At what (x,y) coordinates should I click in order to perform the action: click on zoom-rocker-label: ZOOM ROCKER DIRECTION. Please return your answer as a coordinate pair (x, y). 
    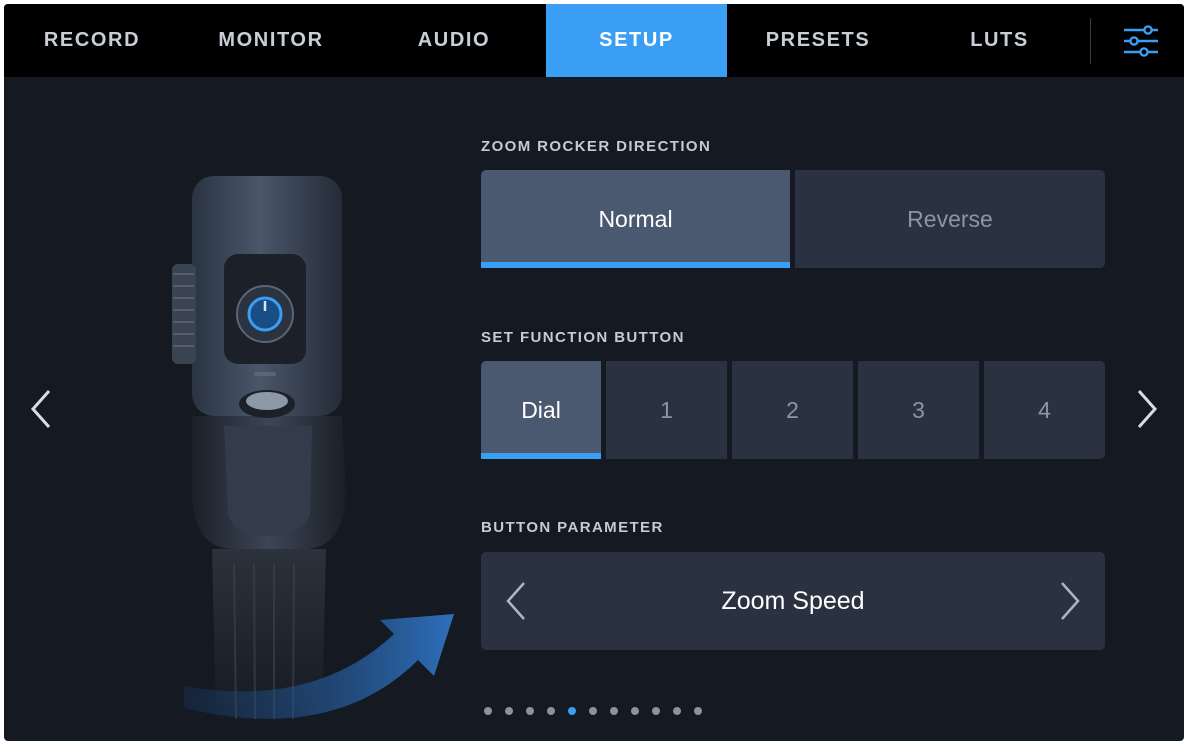
    Looking at the image, I should click on (596, 146).